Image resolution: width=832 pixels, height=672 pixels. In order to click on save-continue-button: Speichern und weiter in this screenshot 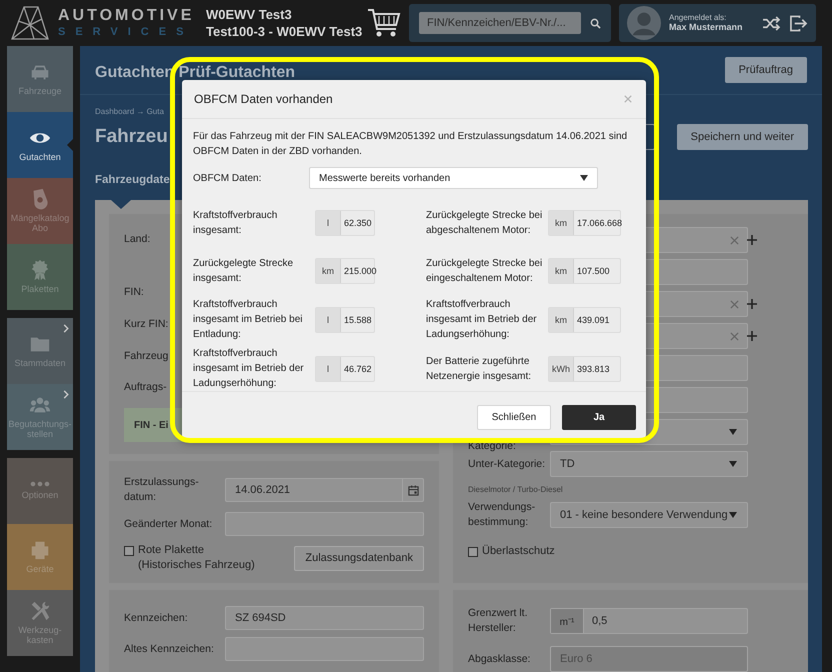, I will do `click(742, 137)`.